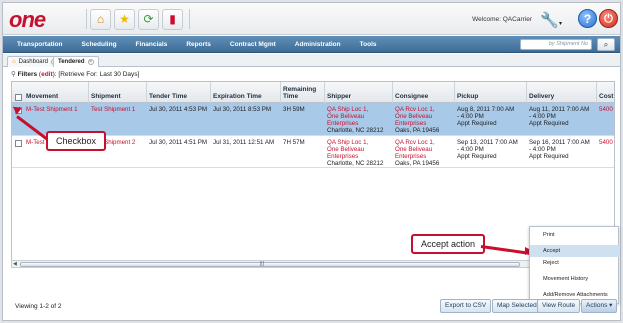  I want to click on shipment-search-input: by Shipment No, so click(556, 44).